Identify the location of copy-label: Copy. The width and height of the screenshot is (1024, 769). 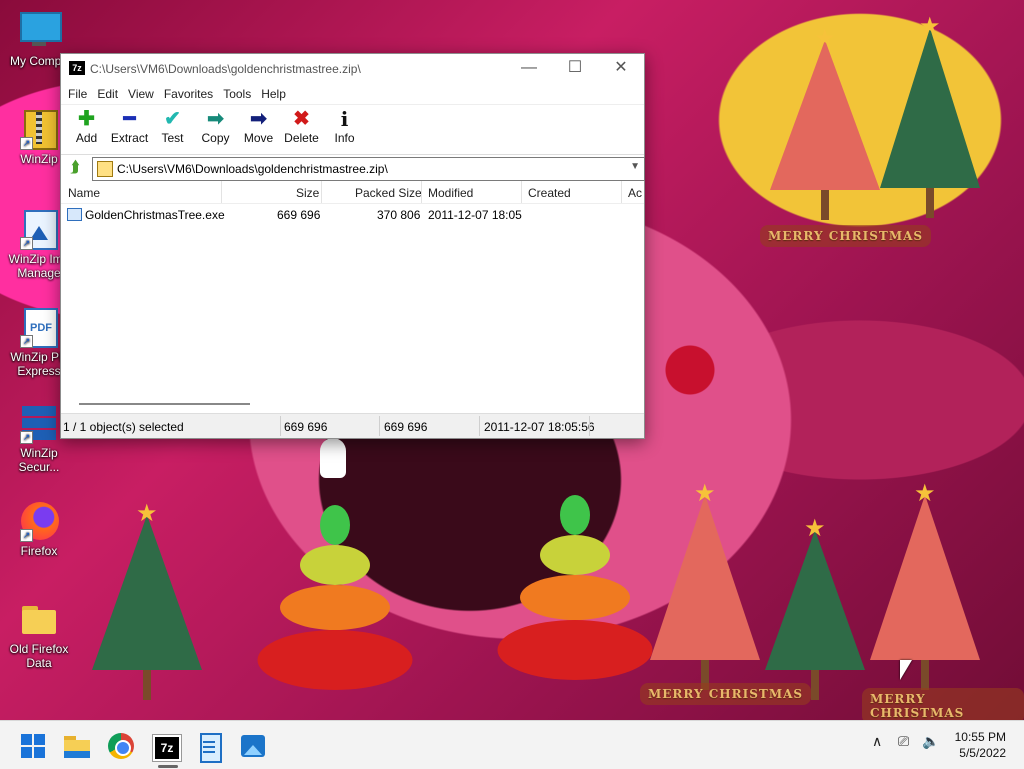
(215, 138).